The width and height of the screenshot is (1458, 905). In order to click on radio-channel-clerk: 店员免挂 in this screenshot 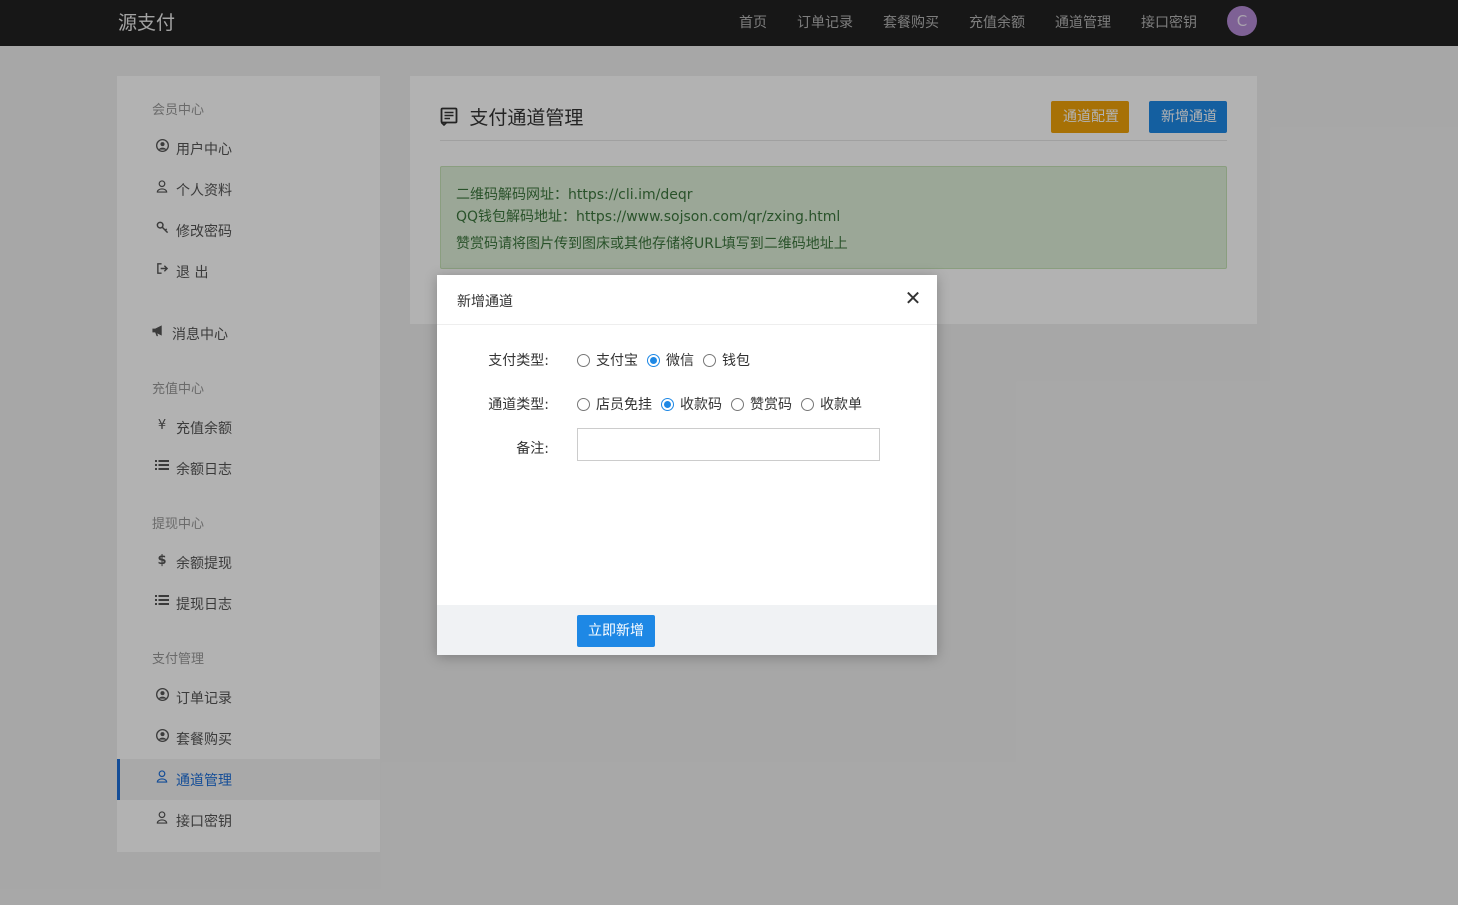, I will do `click(614, 404)`.